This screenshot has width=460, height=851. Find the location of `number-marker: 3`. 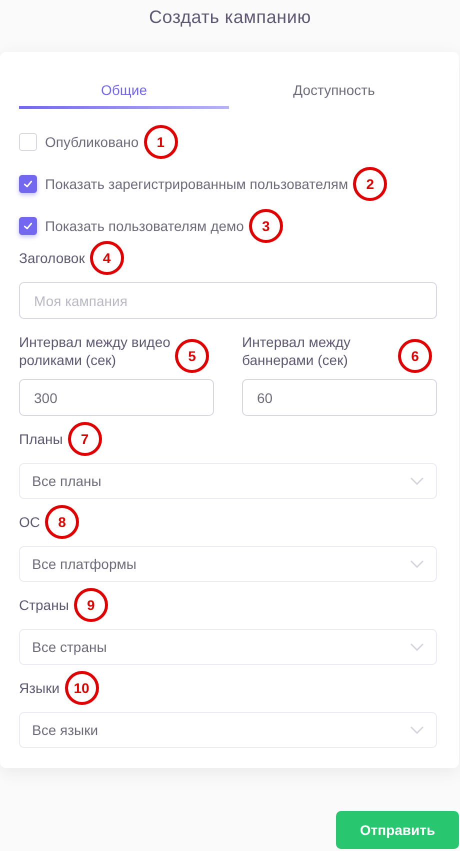

number-marker: 3 is located at coordinates (265, 226).